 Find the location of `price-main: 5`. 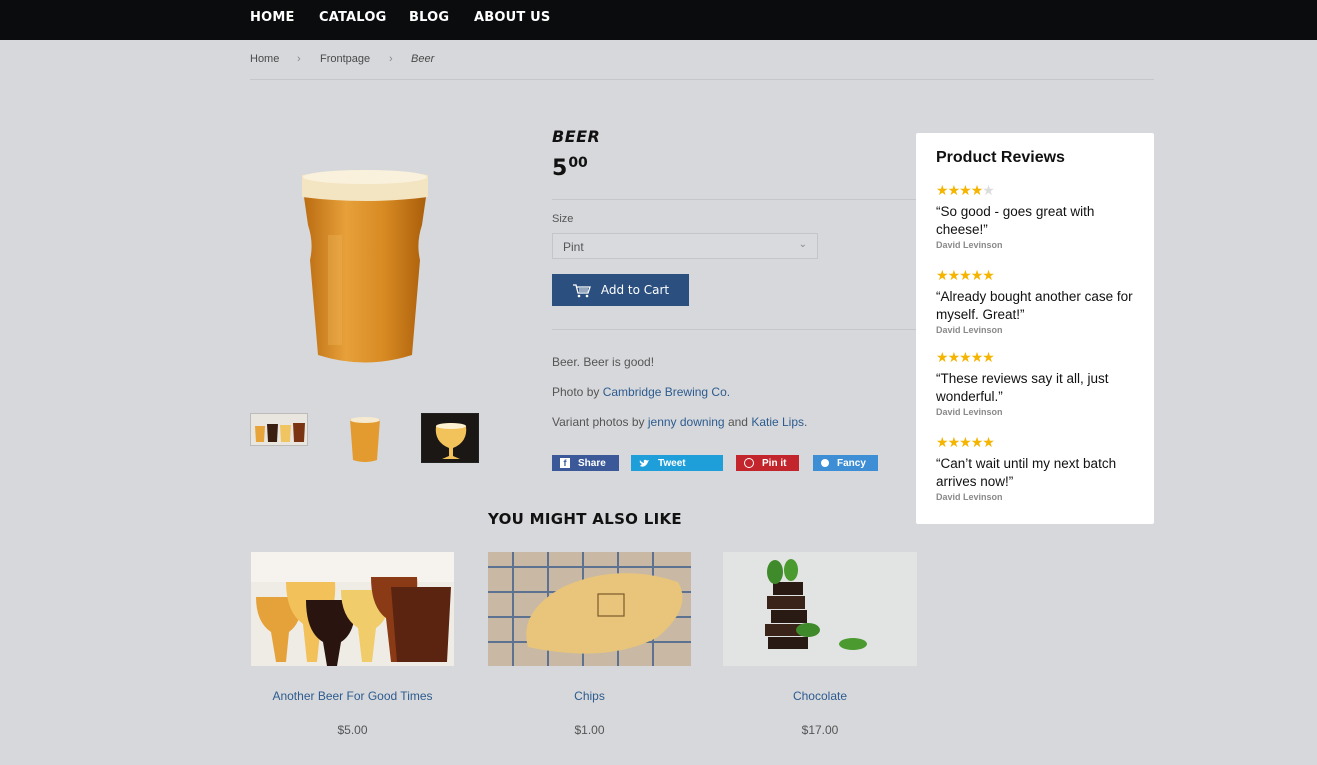

price-main: 5 is located at coordinates (560, 168).